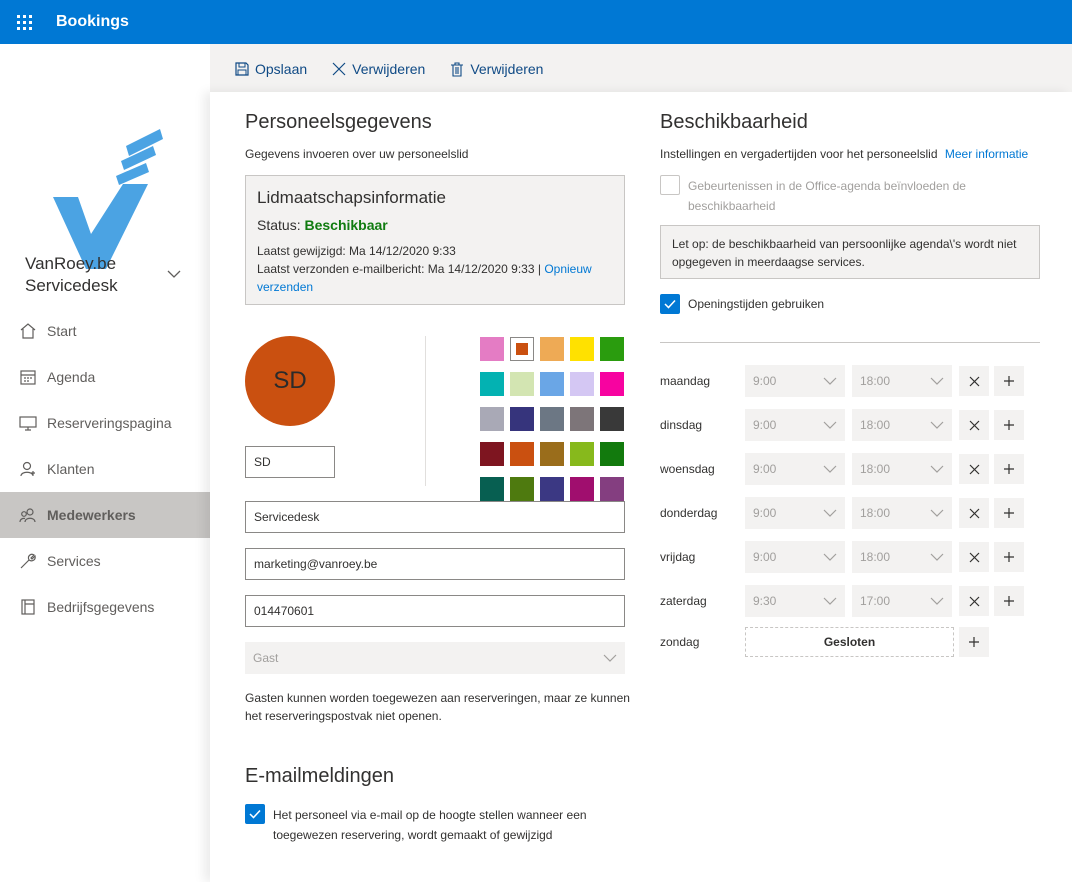  Describe the element at coordinates (24, 22) in the screenshot. I see `app-launcher-button` at that location.